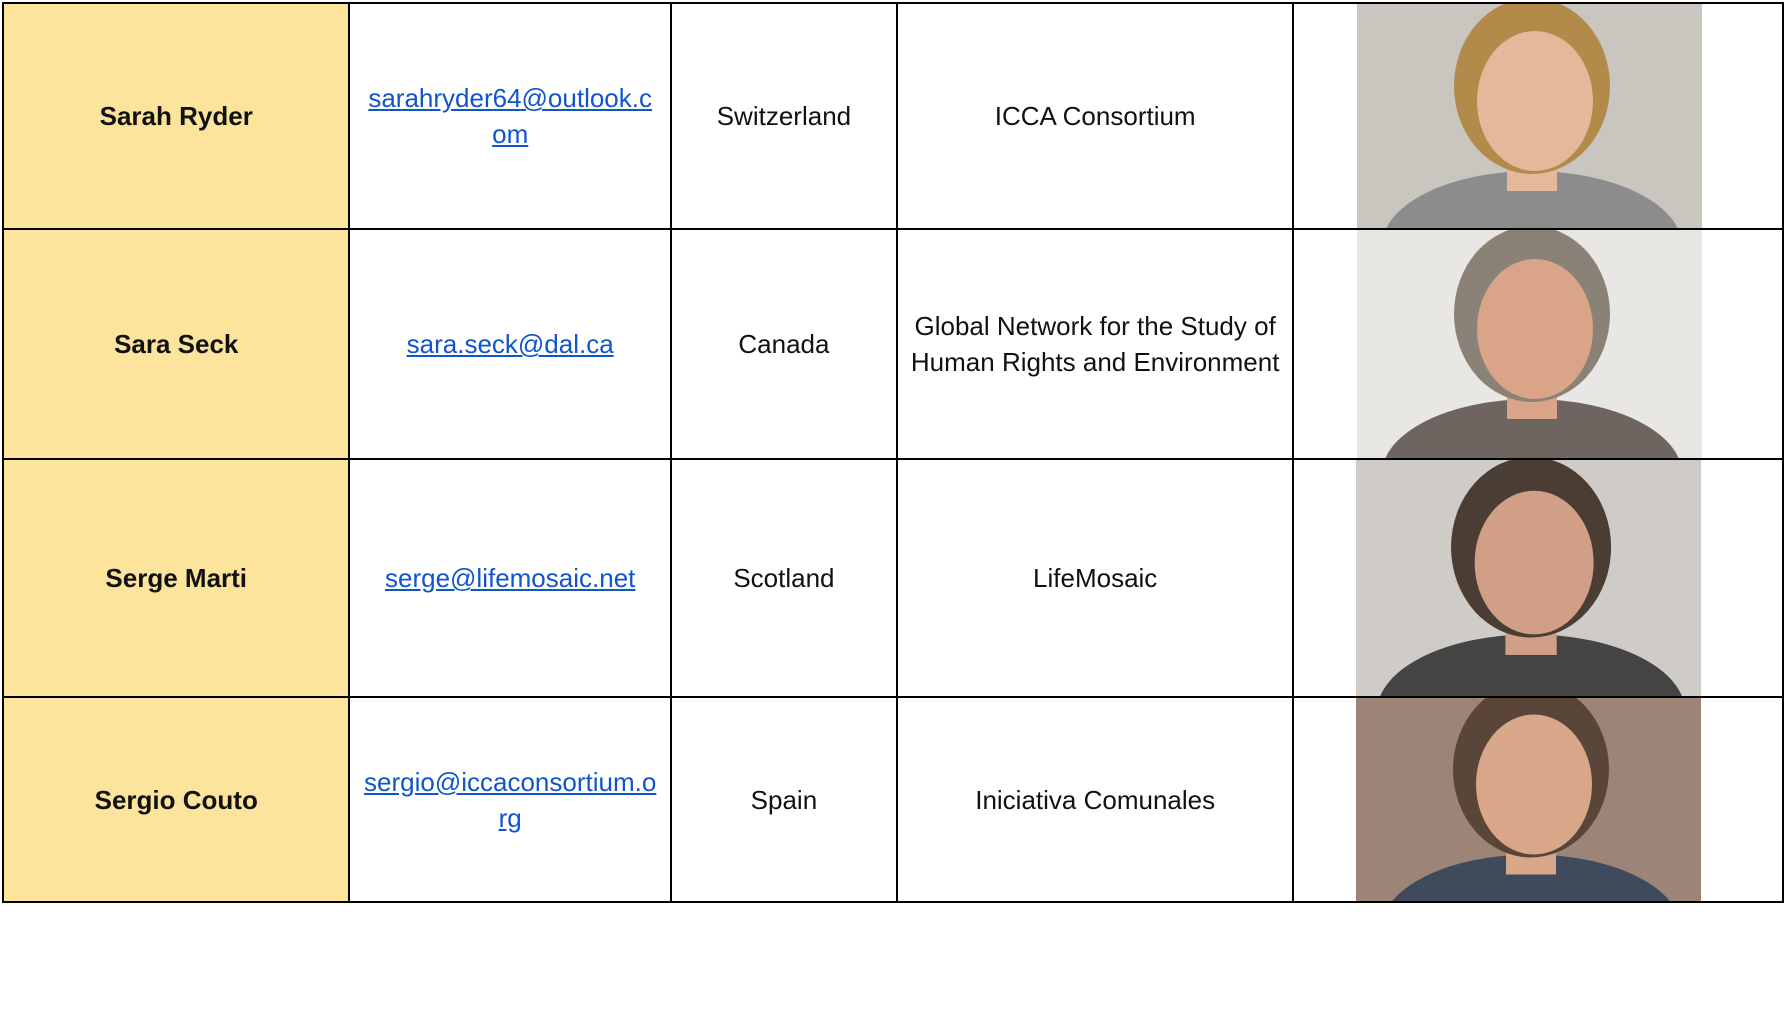 The height and width of the screenshot is (1026, 1785). I want to click on email-link: sarahryder64@outlook.com, so click(510, 116).